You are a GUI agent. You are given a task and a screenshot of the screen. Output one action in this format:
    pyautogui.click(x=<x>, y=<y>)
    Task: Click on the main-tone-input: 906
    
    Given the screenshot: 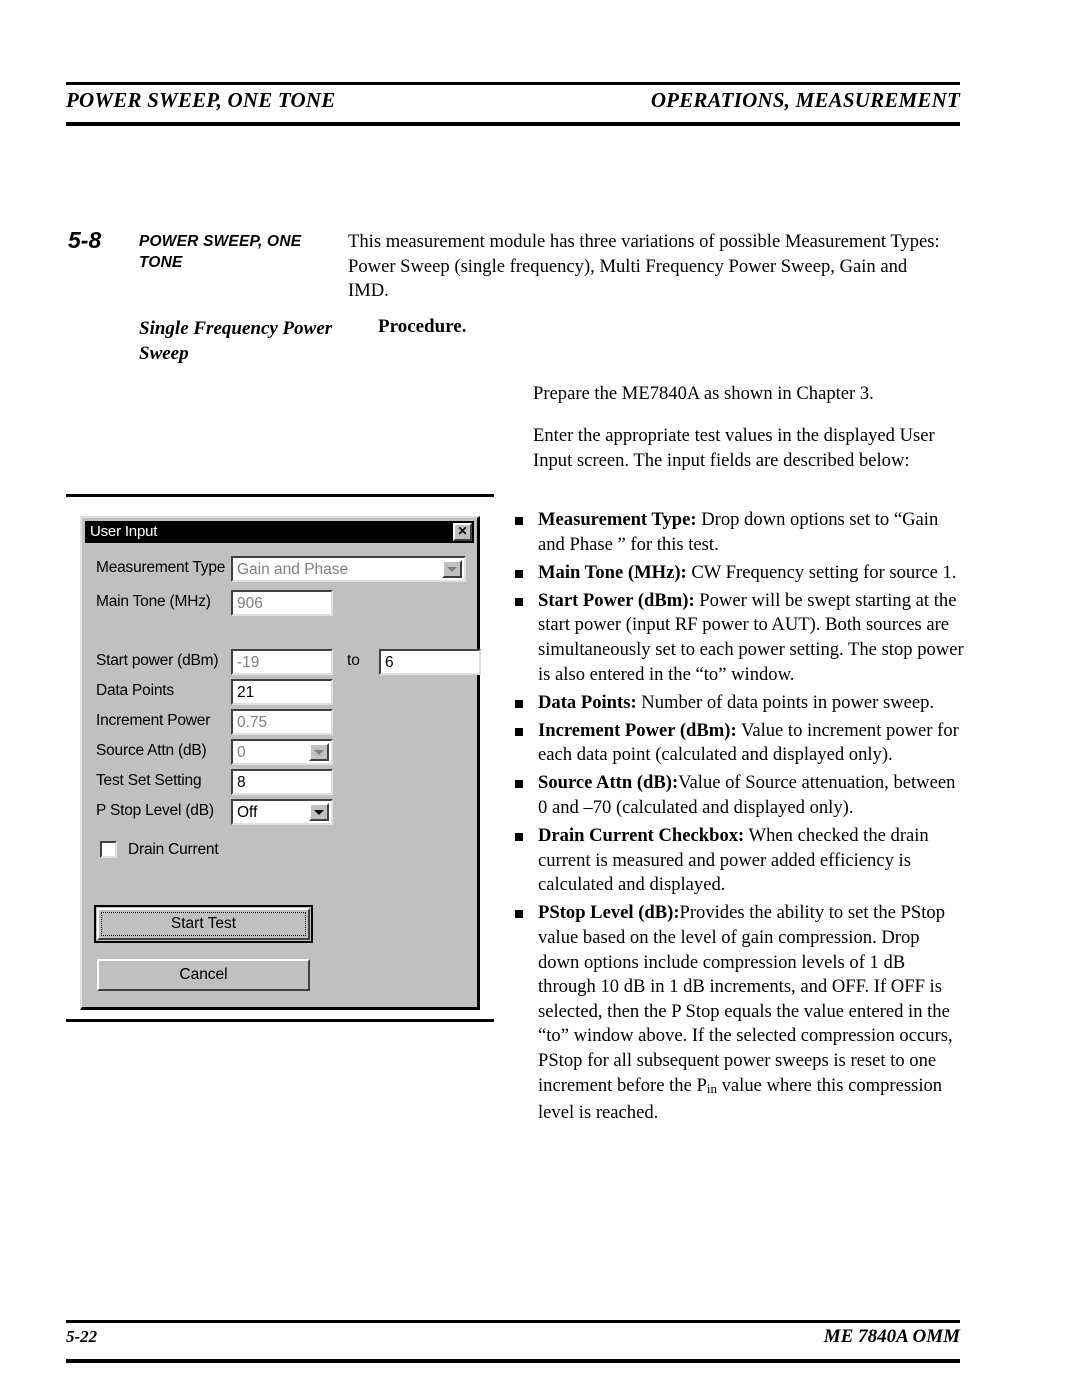 What is the action you would take?
    pyautogui.click(x=282, y=603)
    